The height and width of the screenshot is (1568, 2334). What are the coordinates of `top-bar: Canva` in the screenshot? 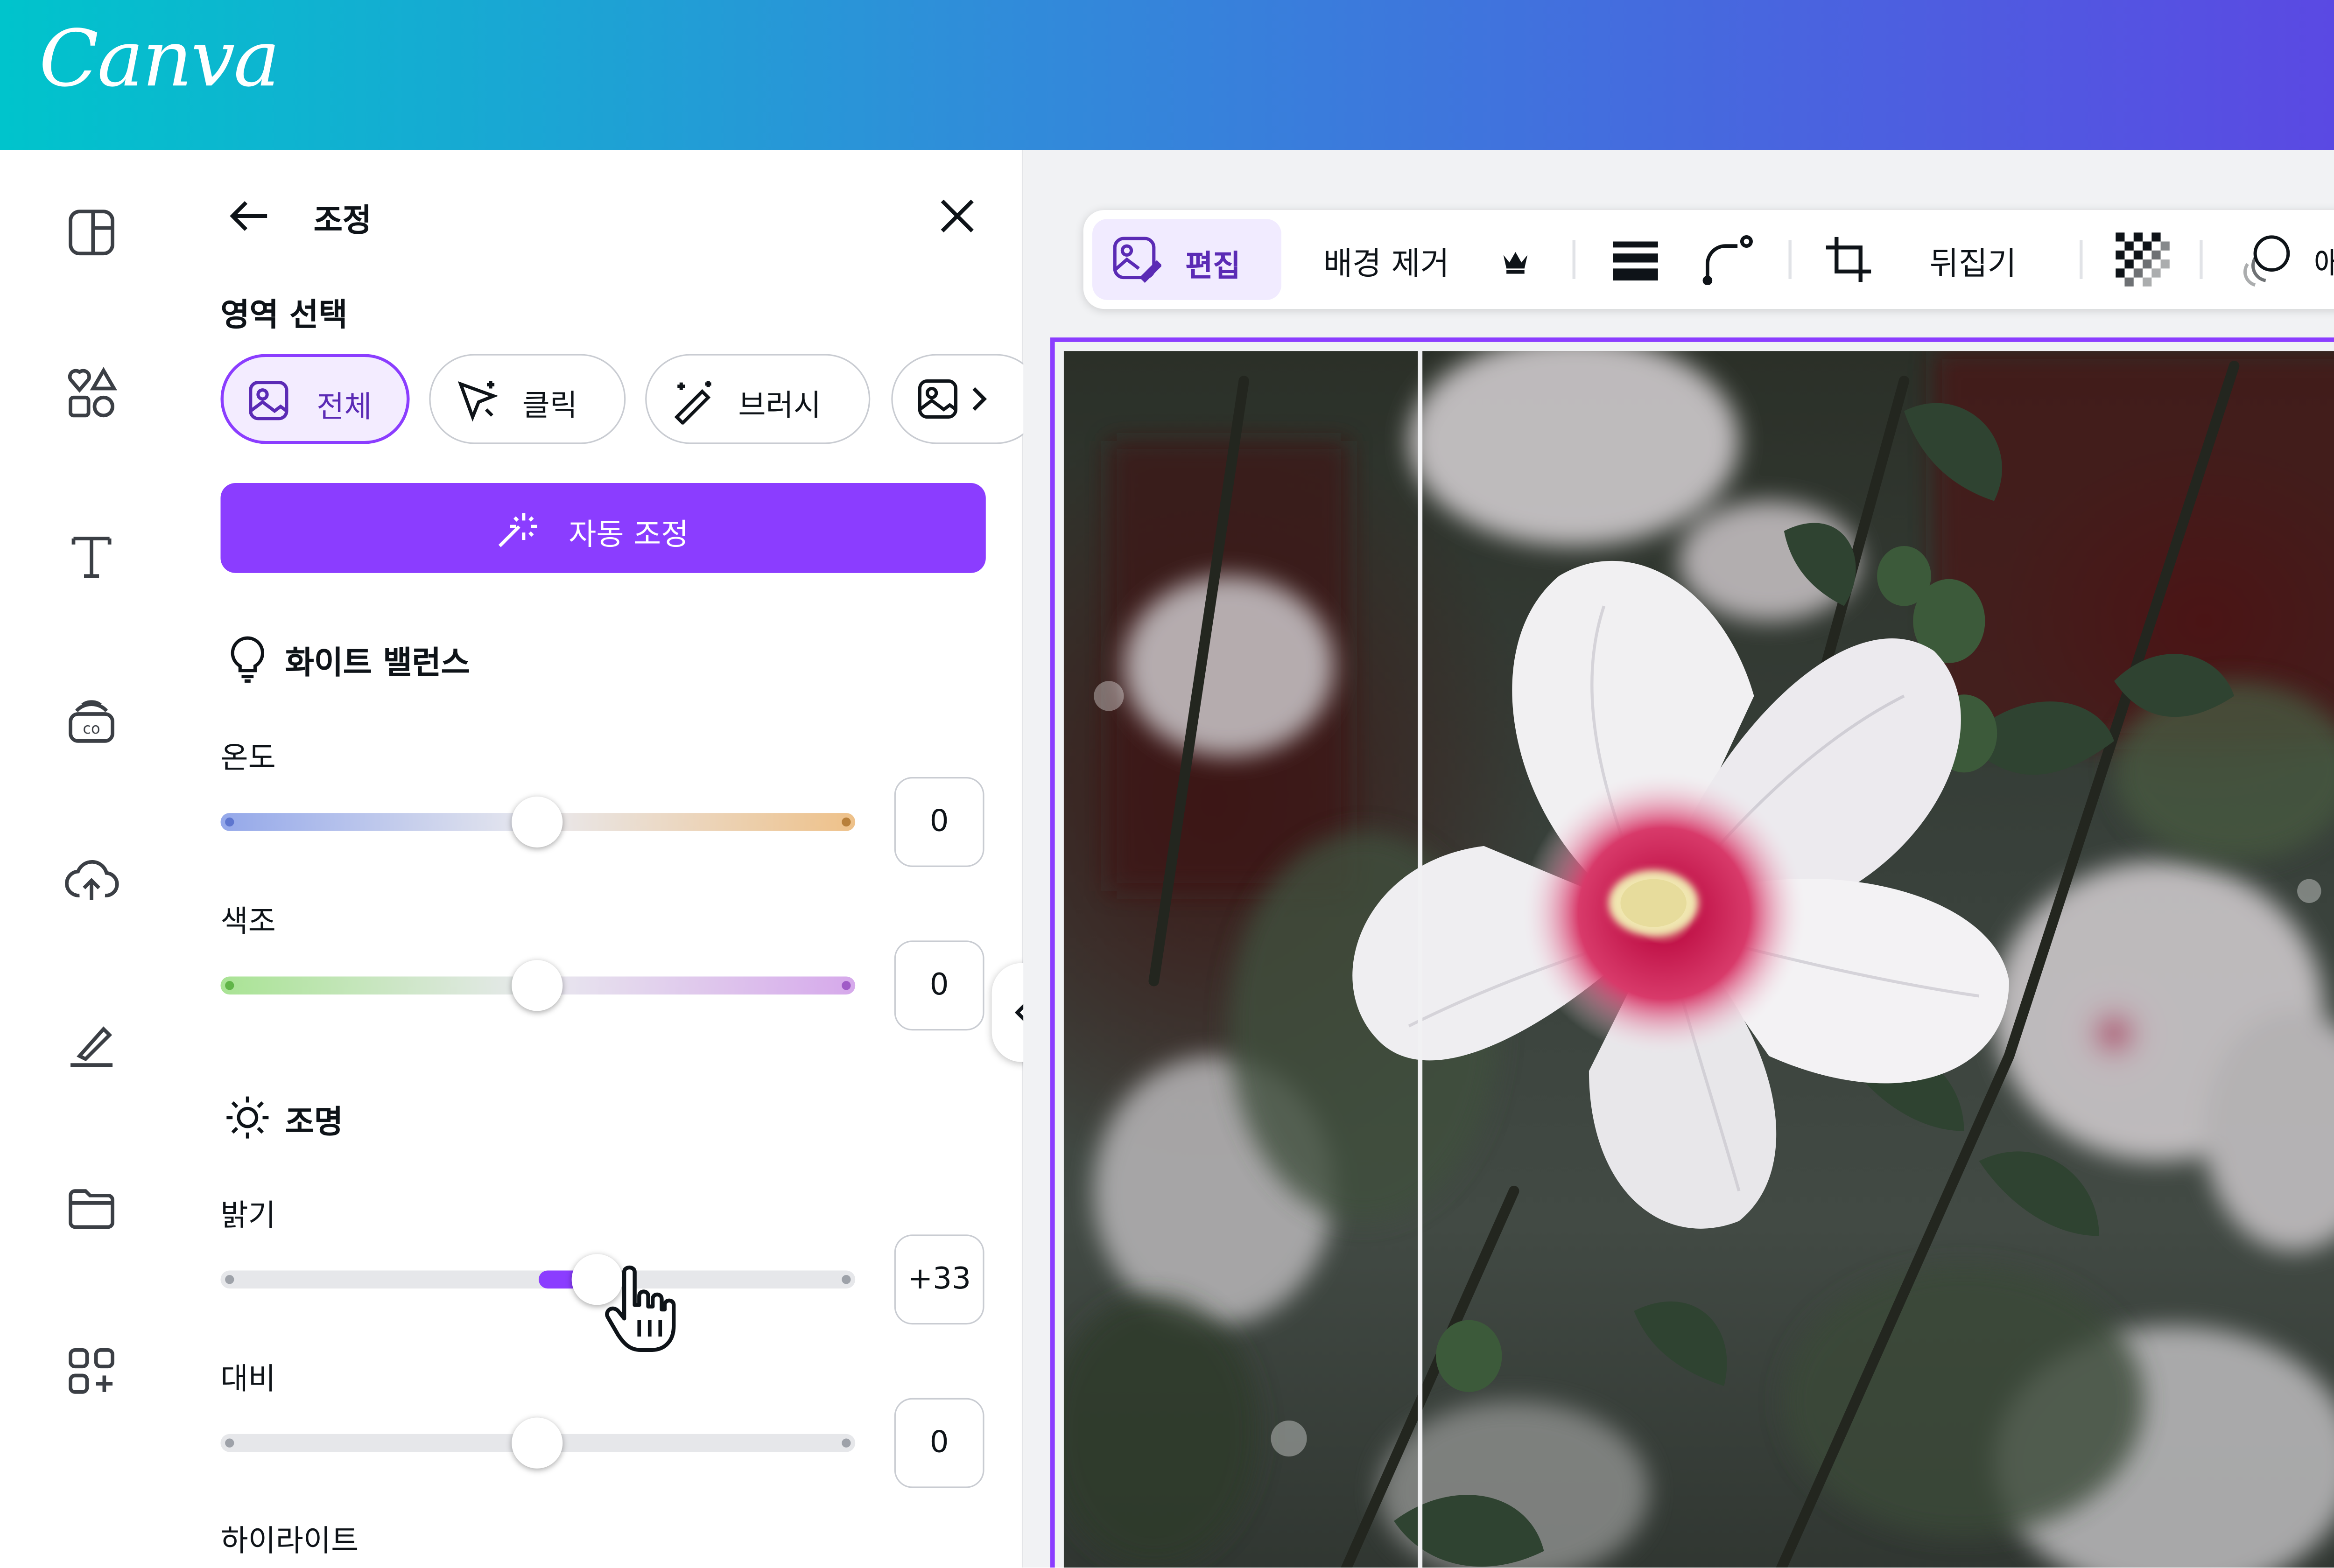 It's located at (1167, 75).